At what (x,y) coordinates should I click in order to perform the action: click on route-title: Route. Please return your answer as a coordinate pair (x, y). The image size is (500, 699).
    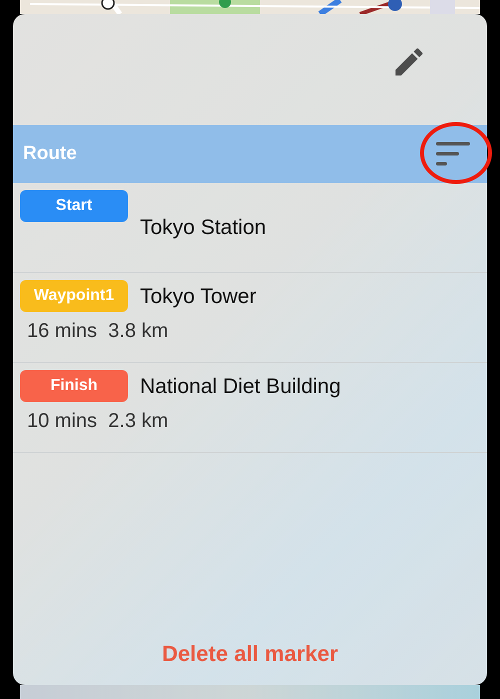
    Looking at the image, I should click on (50, 154).